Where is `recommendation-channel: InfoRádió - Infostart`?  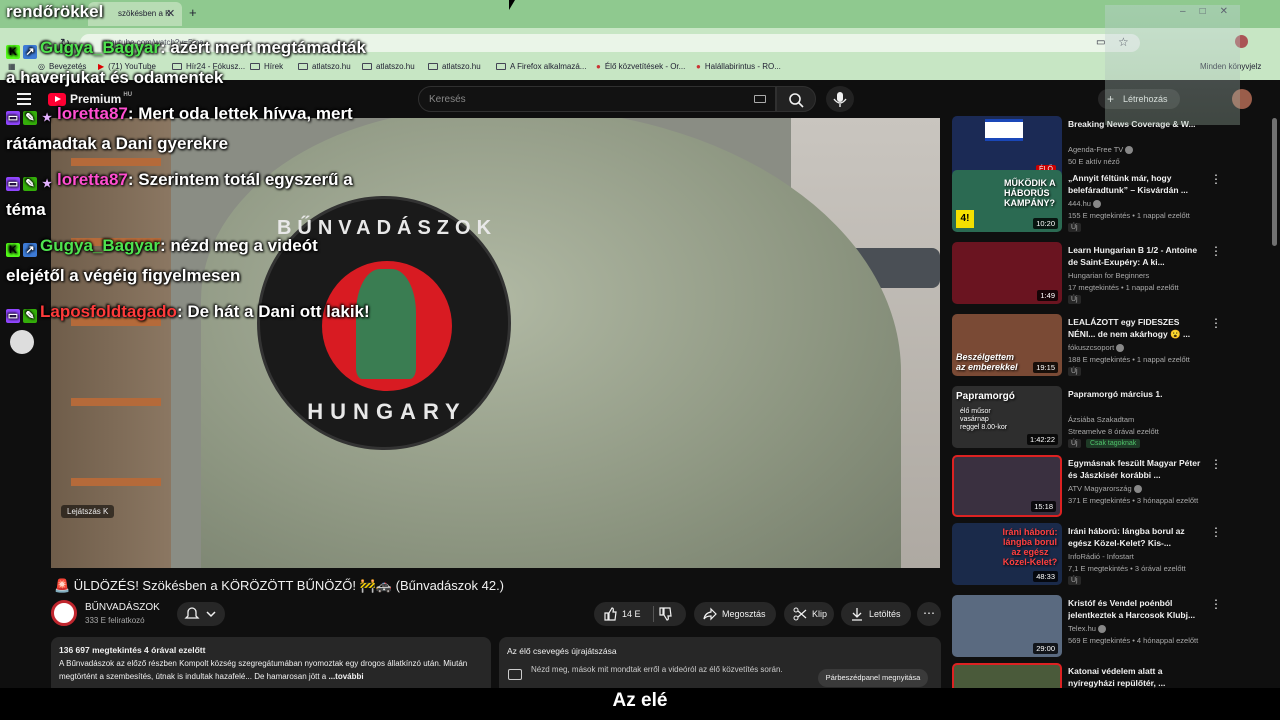 recommendation-channel: InfoRádió - Infostart is located at coordinates (1101, 556).